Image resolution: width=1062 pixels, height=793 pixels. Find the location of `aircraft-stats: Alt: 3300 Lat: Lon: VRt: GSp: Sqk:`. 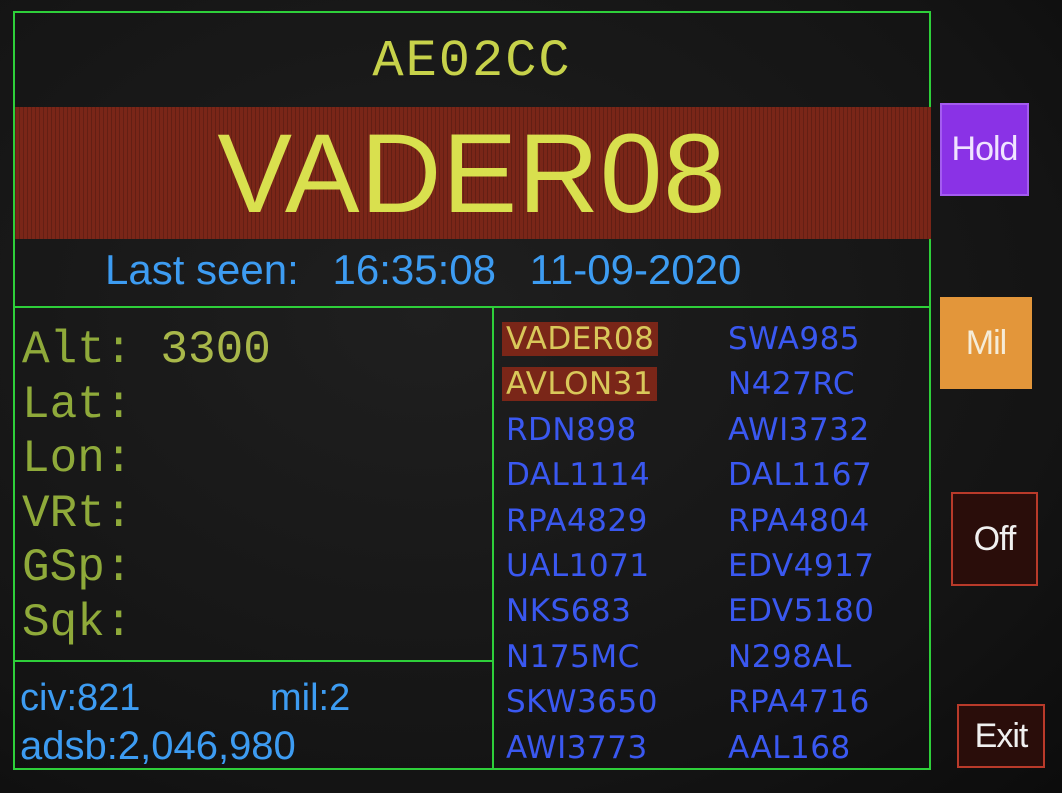

aircraft-stats: Alt: 3300 Lat: Lon: VRt: GSp: Sqk: is located at coordinates (146, 486).